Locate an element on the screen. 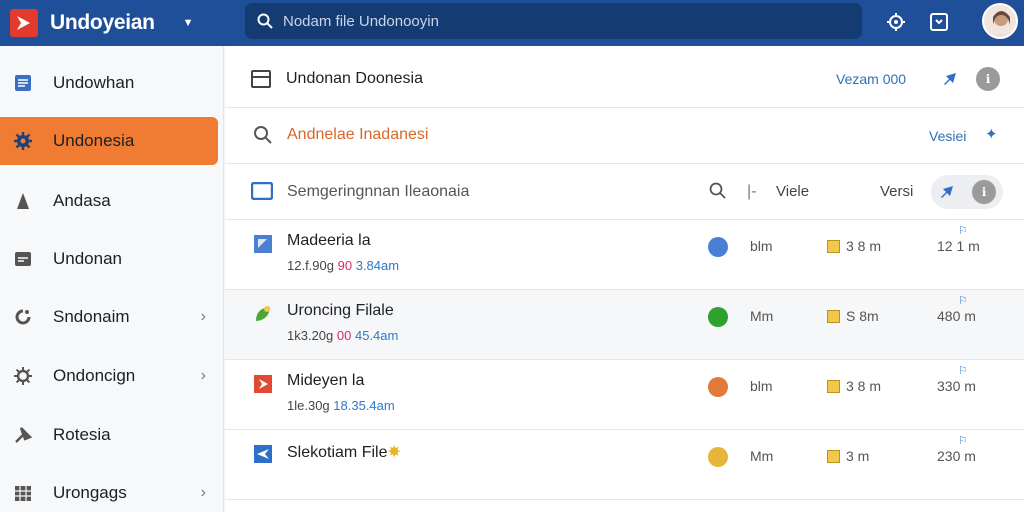  play-file-icon is located at coordinates (263, 384).